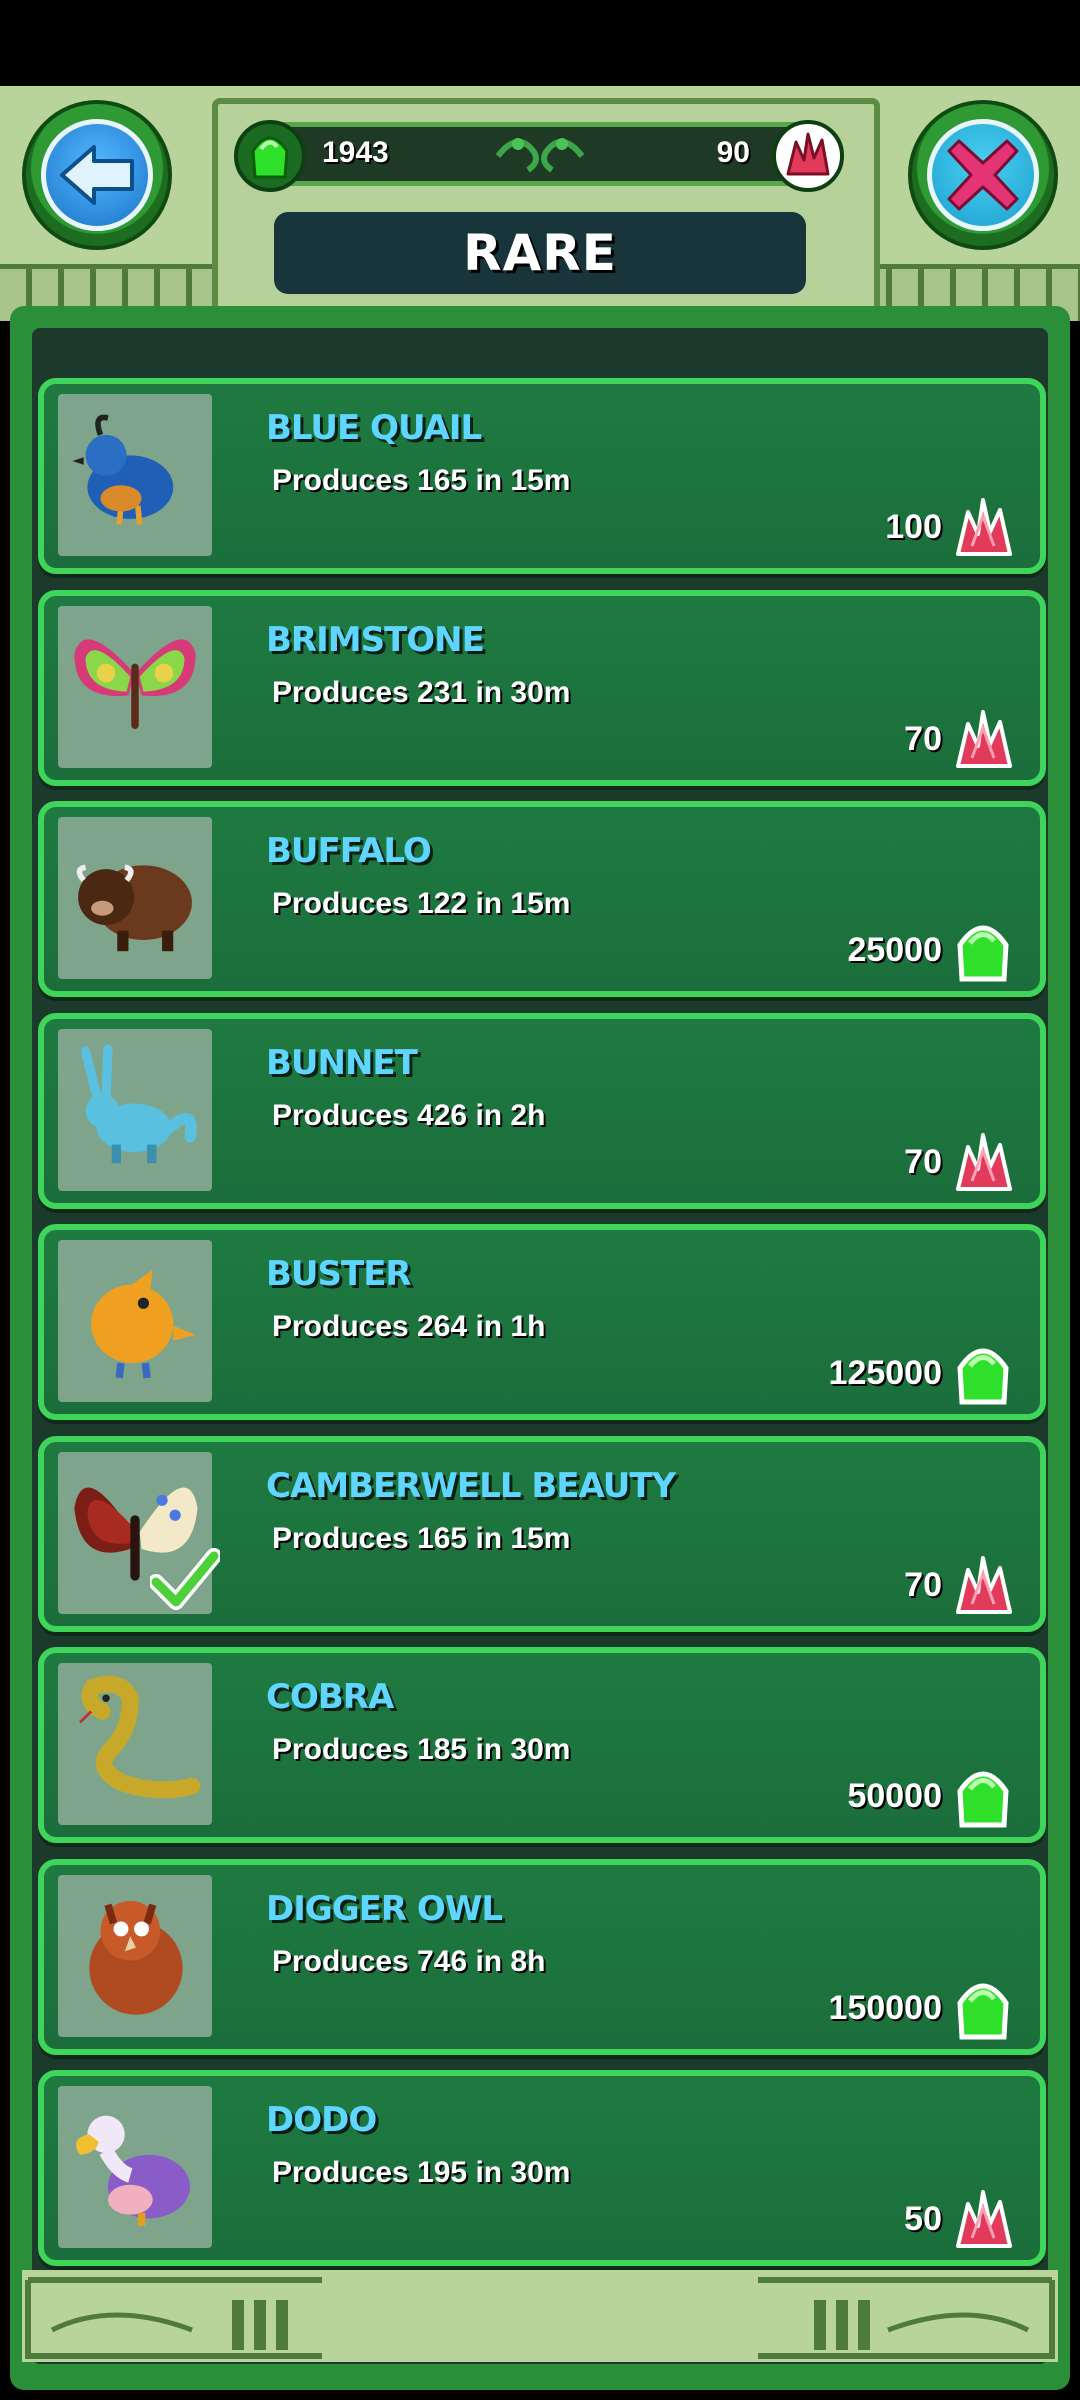  Describe the element at coordinates (355, 152) in the screenshot. I see `gem-count: 1943` at that location.